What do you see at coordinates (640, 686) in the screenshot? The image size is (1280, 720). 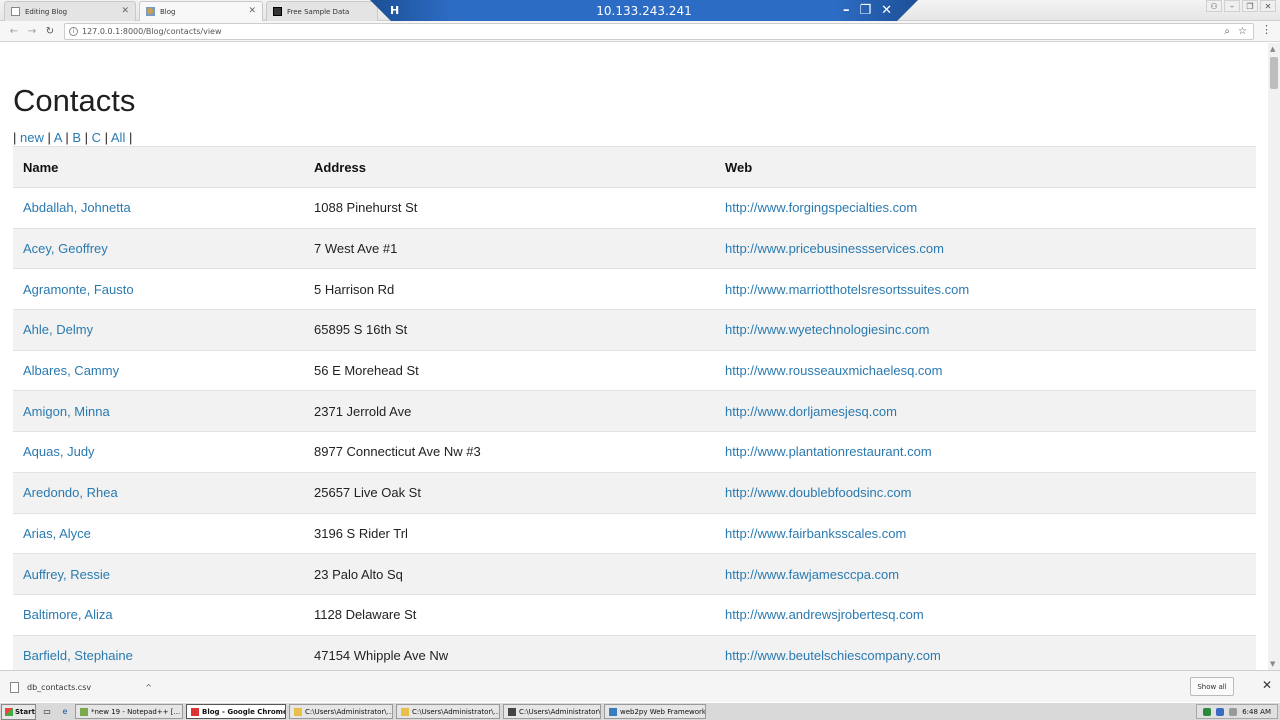 I see `download-shelf: db_contacts.csv ^ Show all ✕` at bounding box center [640, 686].